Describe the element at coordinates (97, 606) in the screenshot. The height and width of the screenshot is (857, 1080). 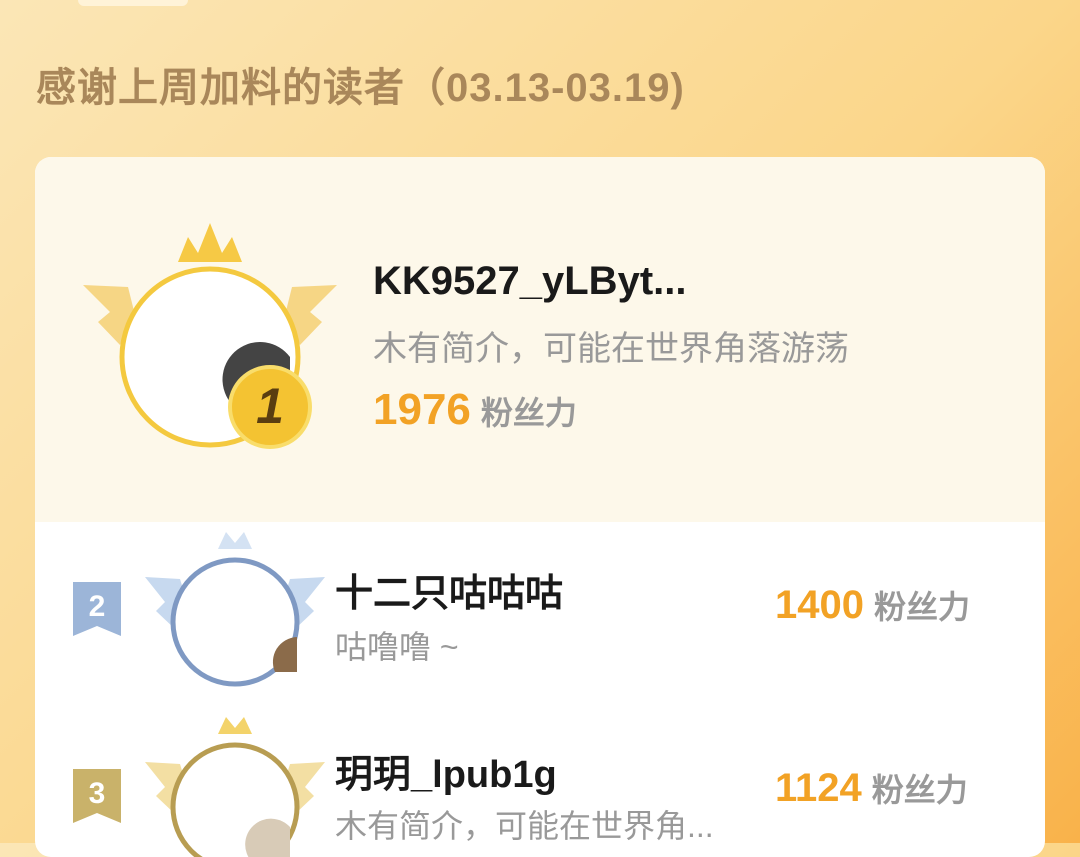
I see `rank-2-number: 2` at that location.